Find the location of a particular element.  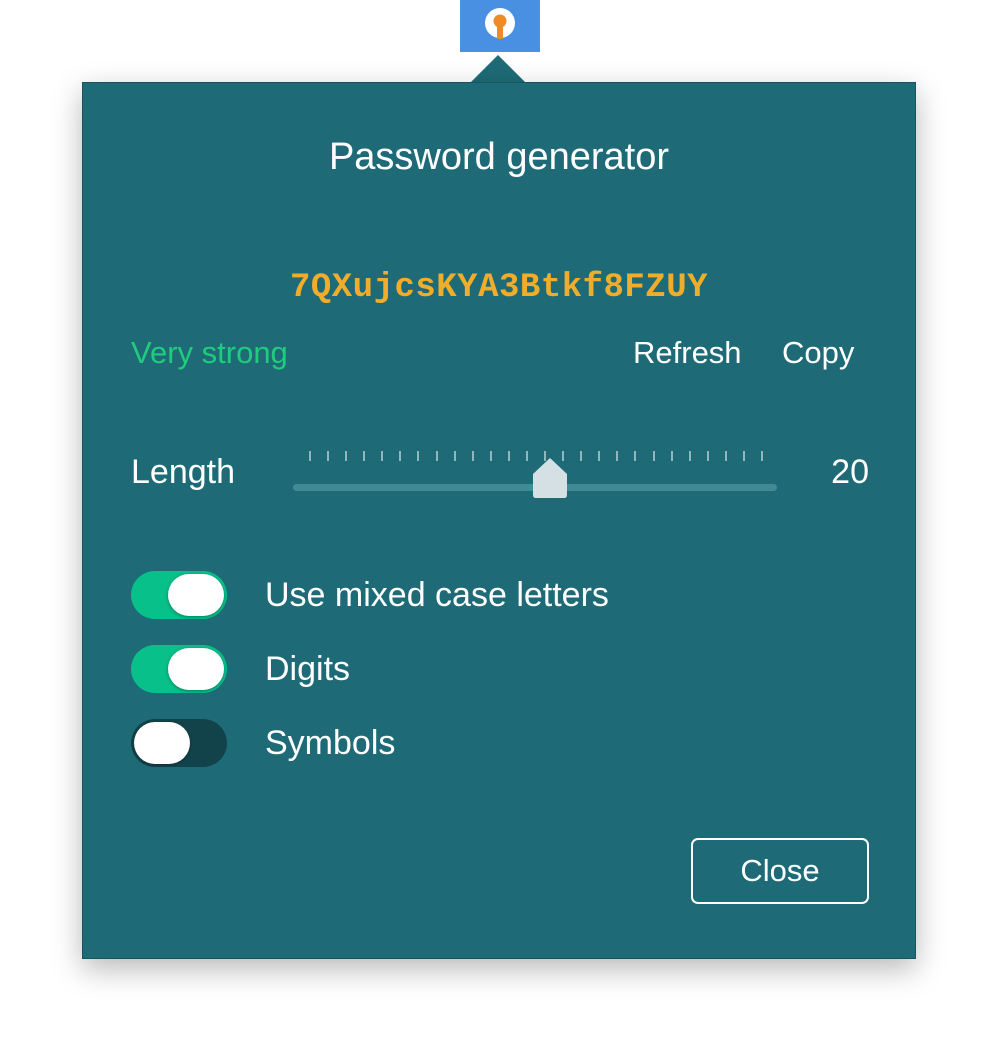

mixed-case-label: Use mixed case letters is located at coordinates (437, 594).